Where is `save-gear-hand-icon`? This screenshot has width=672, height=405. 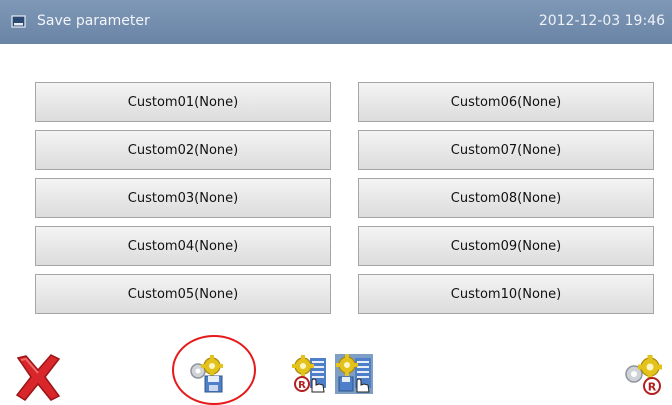
save-gear-hand-icon is located at coordinates (353, 373).